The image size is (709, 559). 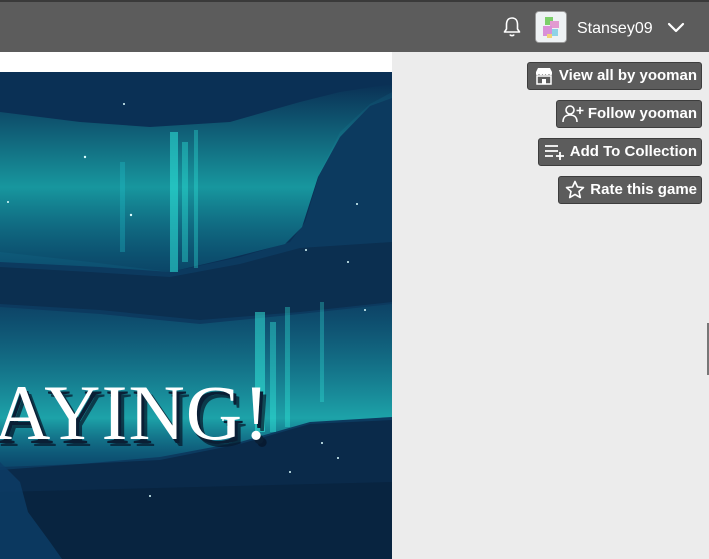 I want to click on add-to-collection-label: Add To Collection, so click(x=633, y=151).